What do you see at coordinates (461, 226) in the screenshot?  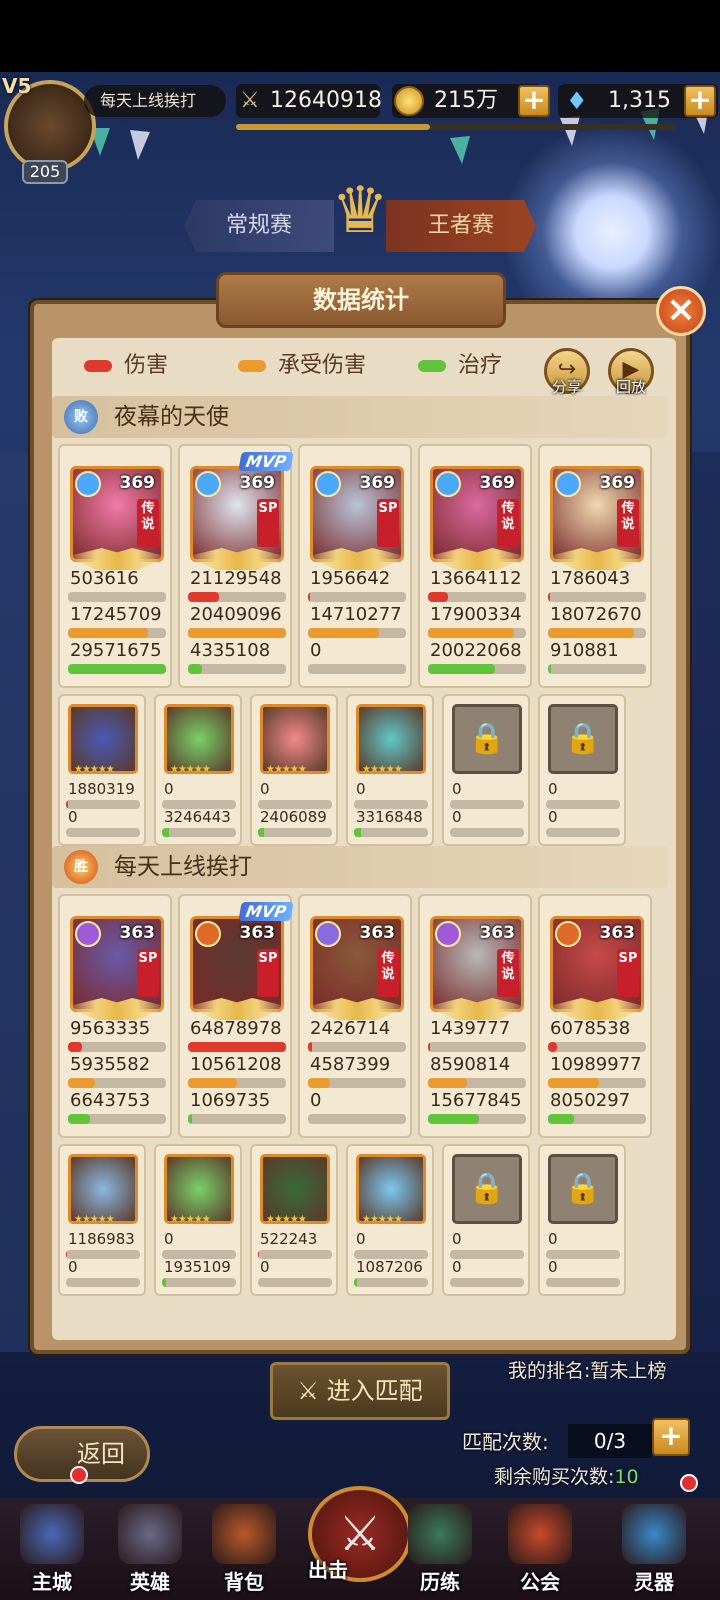 I see `tab-king: 王者赛` at bounding box center [461, 226].